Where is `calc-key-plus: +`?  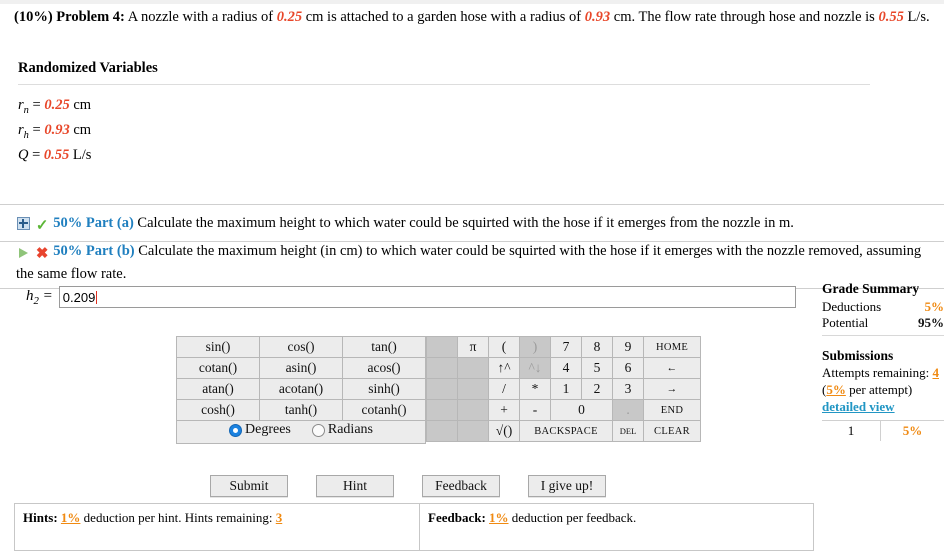
calc-key-plus: + is located at coordinates (504, 410).